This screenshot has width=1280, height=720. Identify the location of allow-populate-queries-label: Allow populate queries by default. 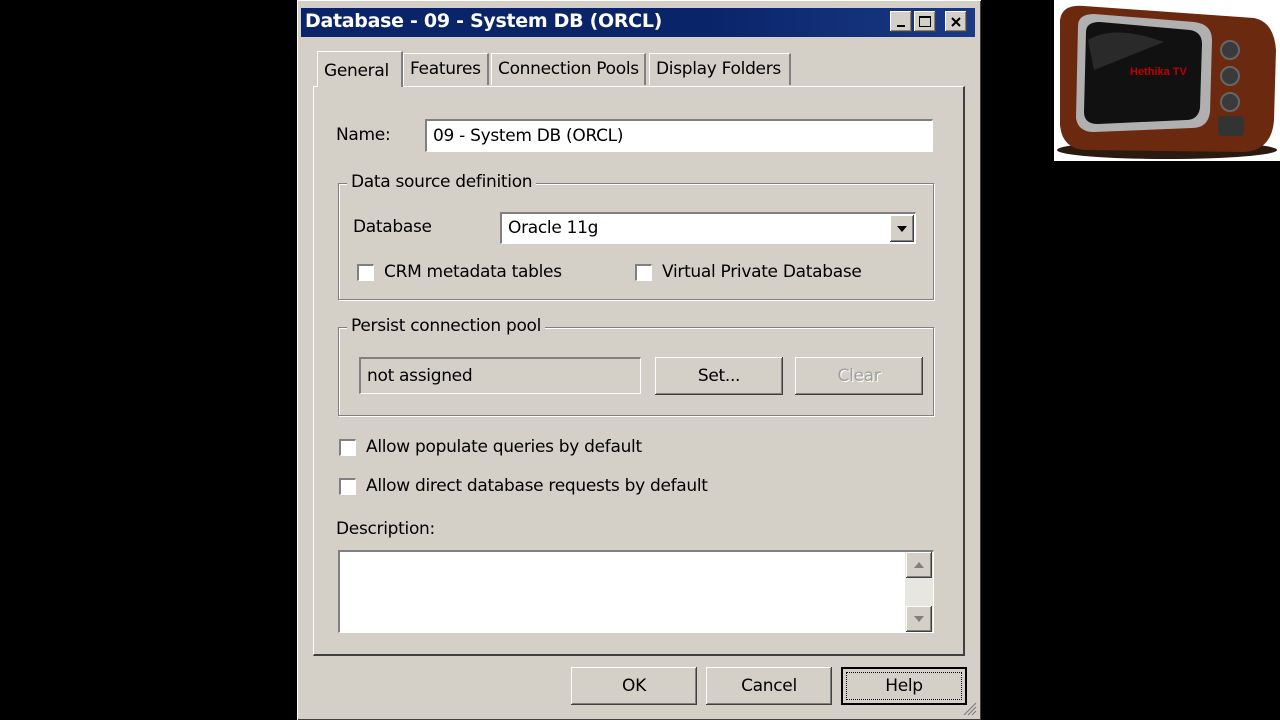
(504, 447).